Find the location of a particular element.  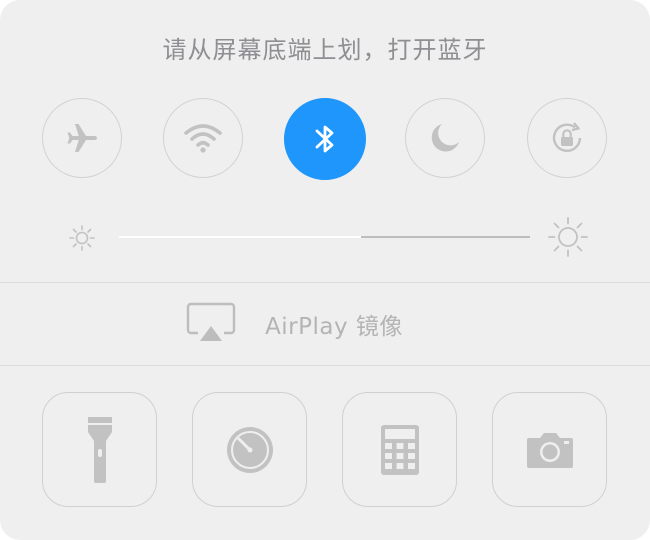

timer-button is located at coordinates (249, 449).